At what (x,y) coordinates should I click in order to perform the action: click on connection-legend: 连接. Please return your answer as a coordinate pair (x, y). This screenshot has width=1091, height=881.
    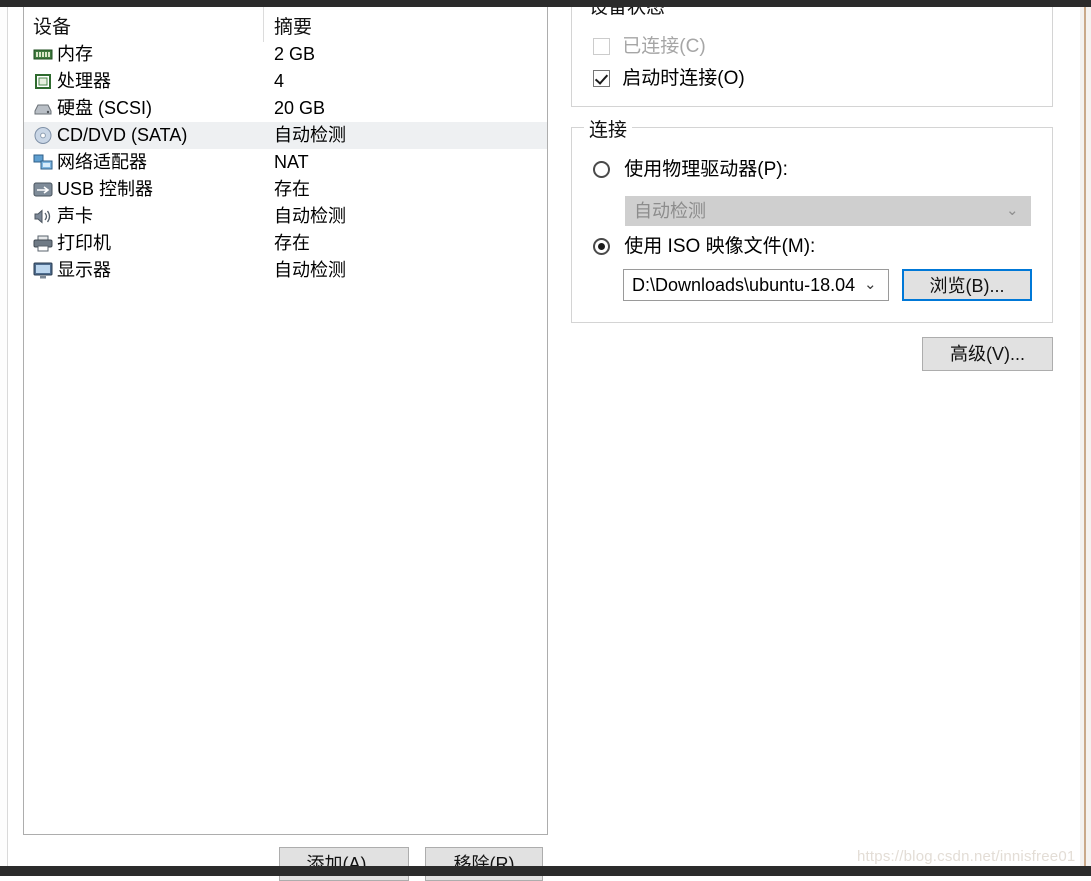
    Looking at the image, I should click on (608, 128).